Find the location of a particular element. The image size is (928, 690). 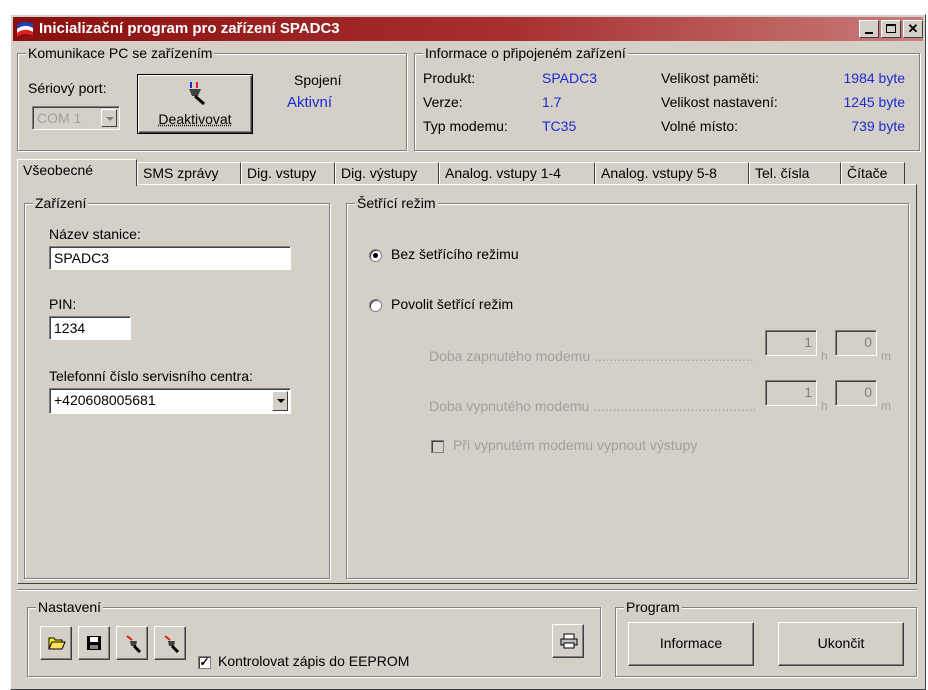

outputs-off-checkbox is located at coordinates (437, 446).